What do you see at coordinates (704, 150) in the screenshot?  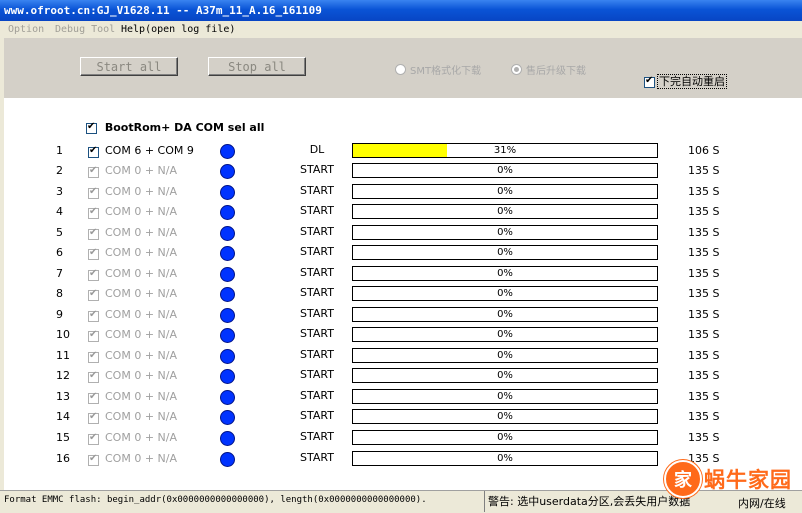 I see `row-time: 106 S` at bounding box center [704, 150].